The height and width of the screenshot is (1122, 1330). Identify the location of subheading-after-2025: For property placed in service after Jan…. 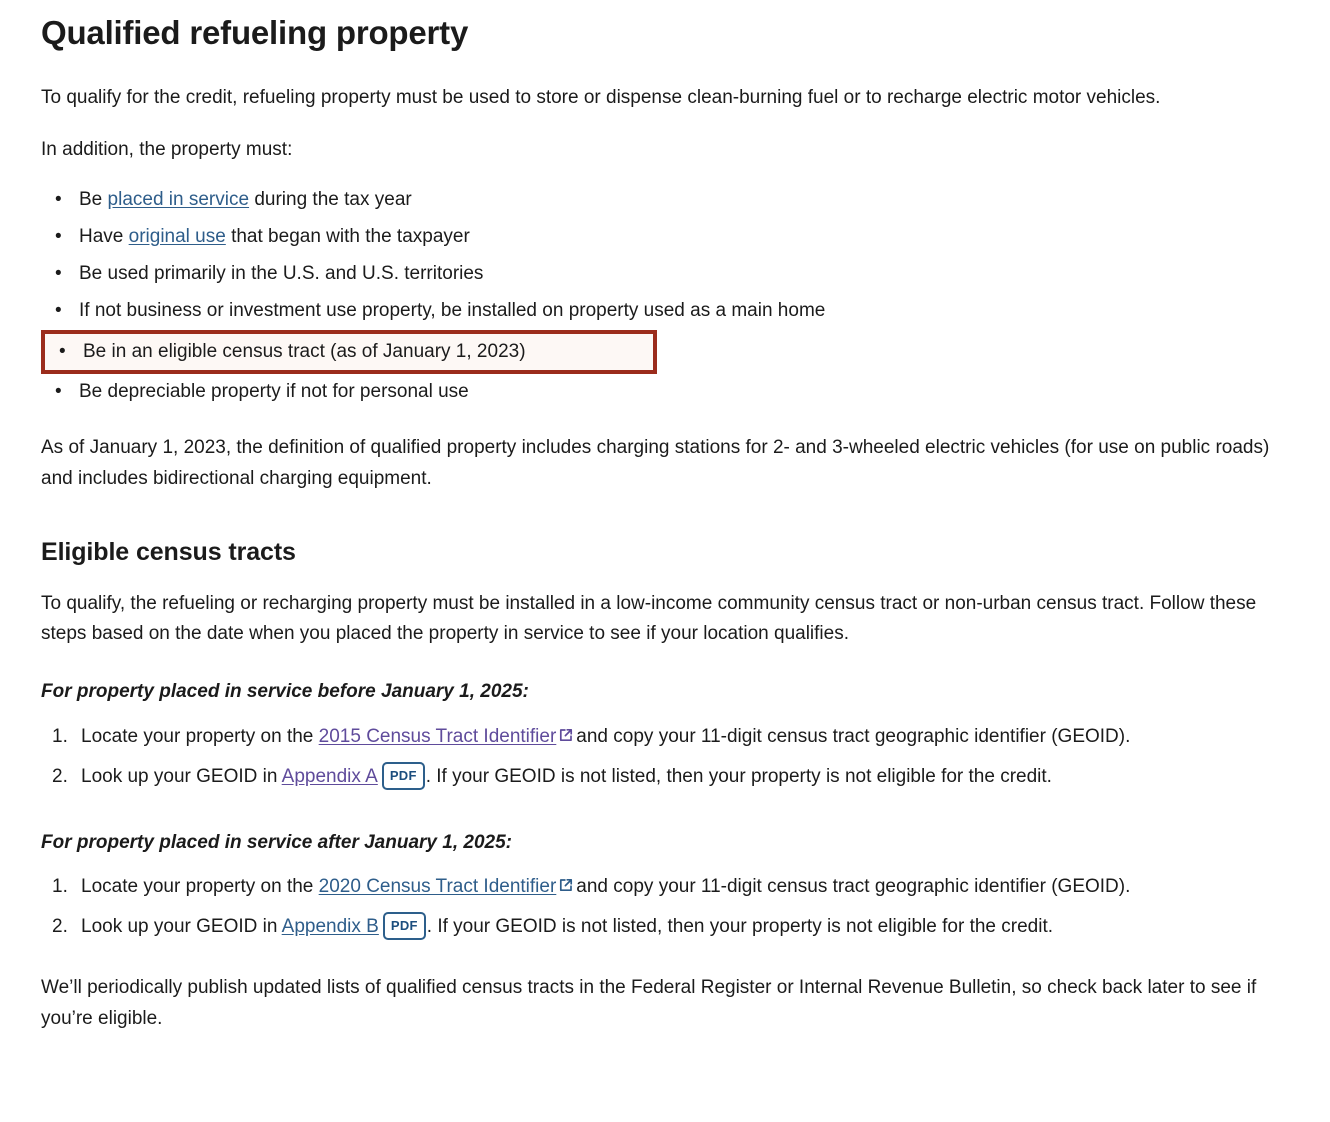
(276, 842).